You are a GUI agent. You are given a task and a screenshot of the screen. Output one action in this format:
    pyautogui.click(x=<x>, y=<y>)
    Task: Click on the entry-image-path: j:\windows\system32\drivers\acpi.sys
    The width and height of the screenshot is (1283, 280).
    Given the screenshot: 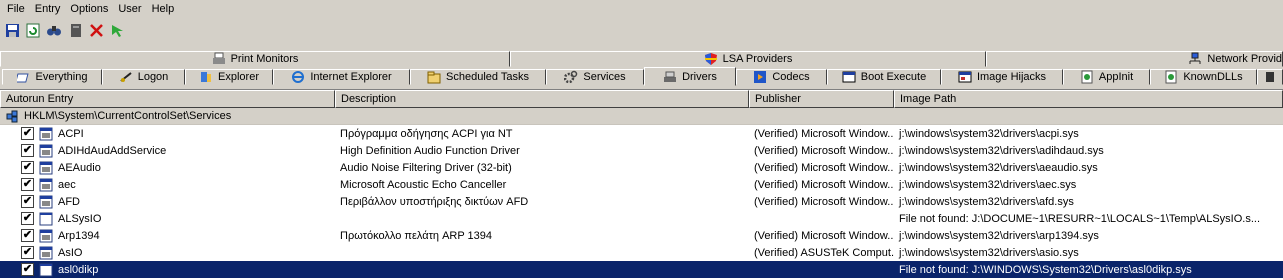 What is the action you would take?
    pyautogui.click(x=989, y=133)
    